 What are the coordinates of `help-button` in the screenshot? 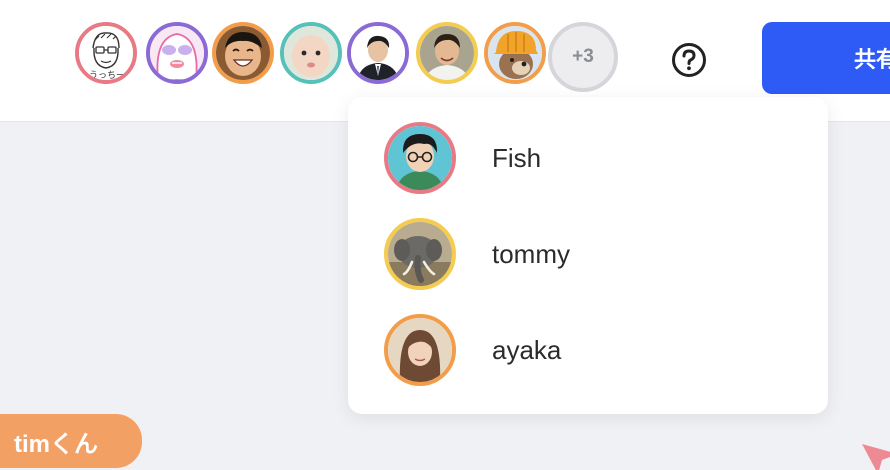 It's located at (689, 60).